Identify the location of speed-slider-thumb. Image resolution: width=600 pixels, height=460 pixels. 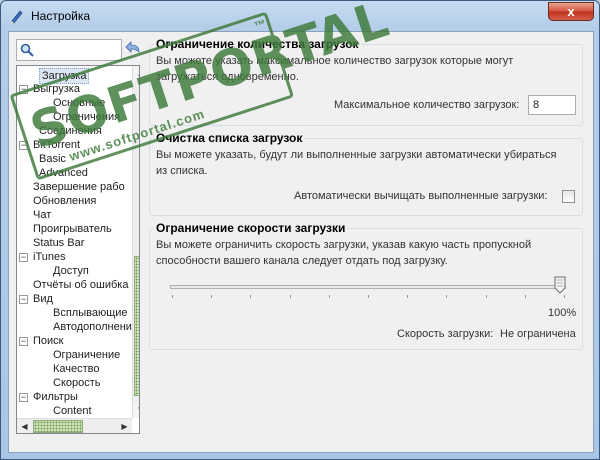
(560, 285).